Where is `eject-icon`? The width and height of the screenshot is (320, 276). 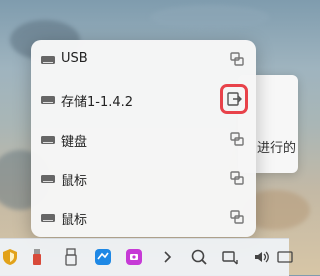
eject-icon is located at coordinates (234, 99).